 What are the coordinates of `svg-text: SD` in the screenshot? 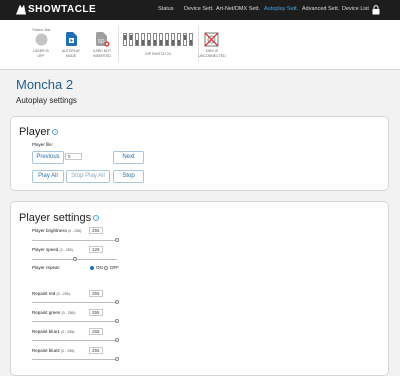 It's located at (101, 42).